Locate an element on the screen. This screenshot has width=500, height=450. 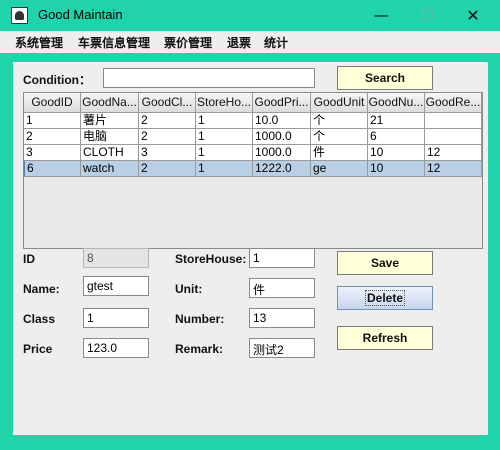
minimize-button: — is located at coordinates (381, 15).